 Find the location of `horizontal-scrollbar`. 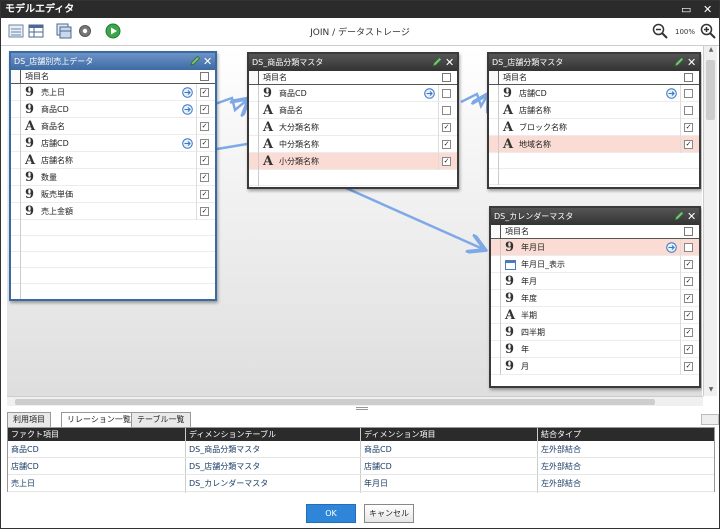

horizontal-scrollbar is located at coordinates (355, 401).